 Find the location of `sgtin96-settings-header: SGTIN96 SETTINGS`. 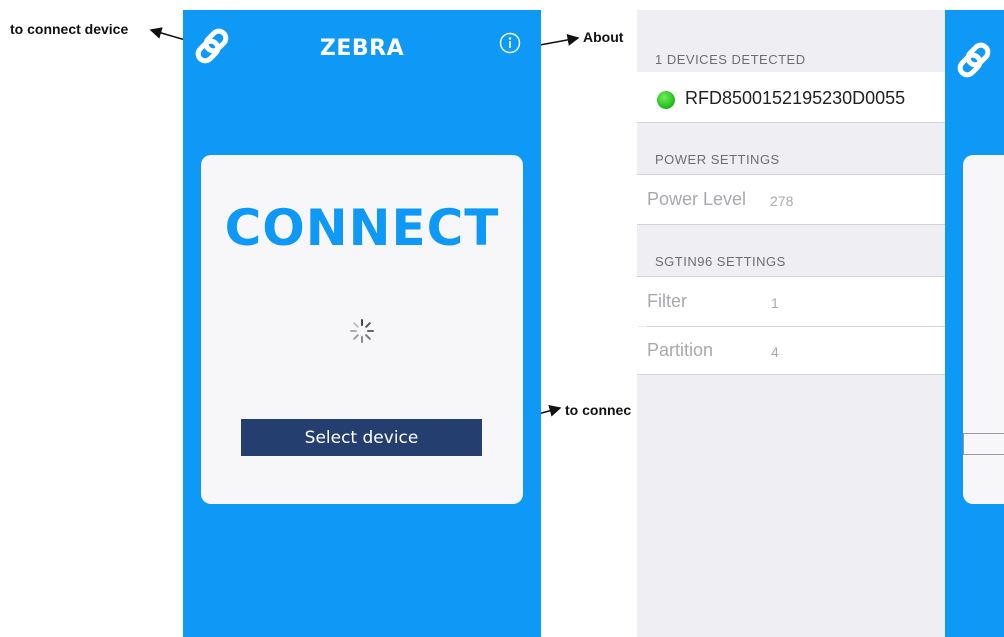

sgtin96-settings-header: SGTIN96 SETTINGS is located at coordinates (720, 261).